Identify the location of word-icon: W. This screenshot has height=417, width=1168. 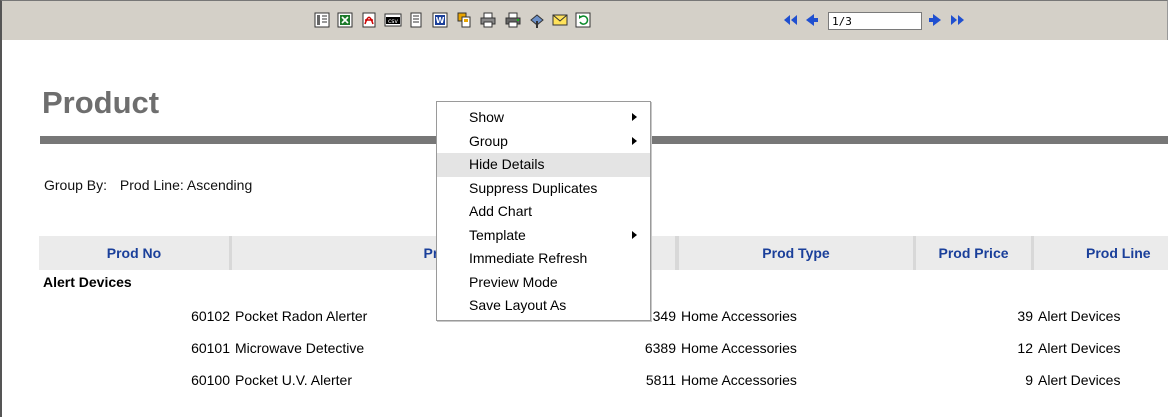
(440, 20).